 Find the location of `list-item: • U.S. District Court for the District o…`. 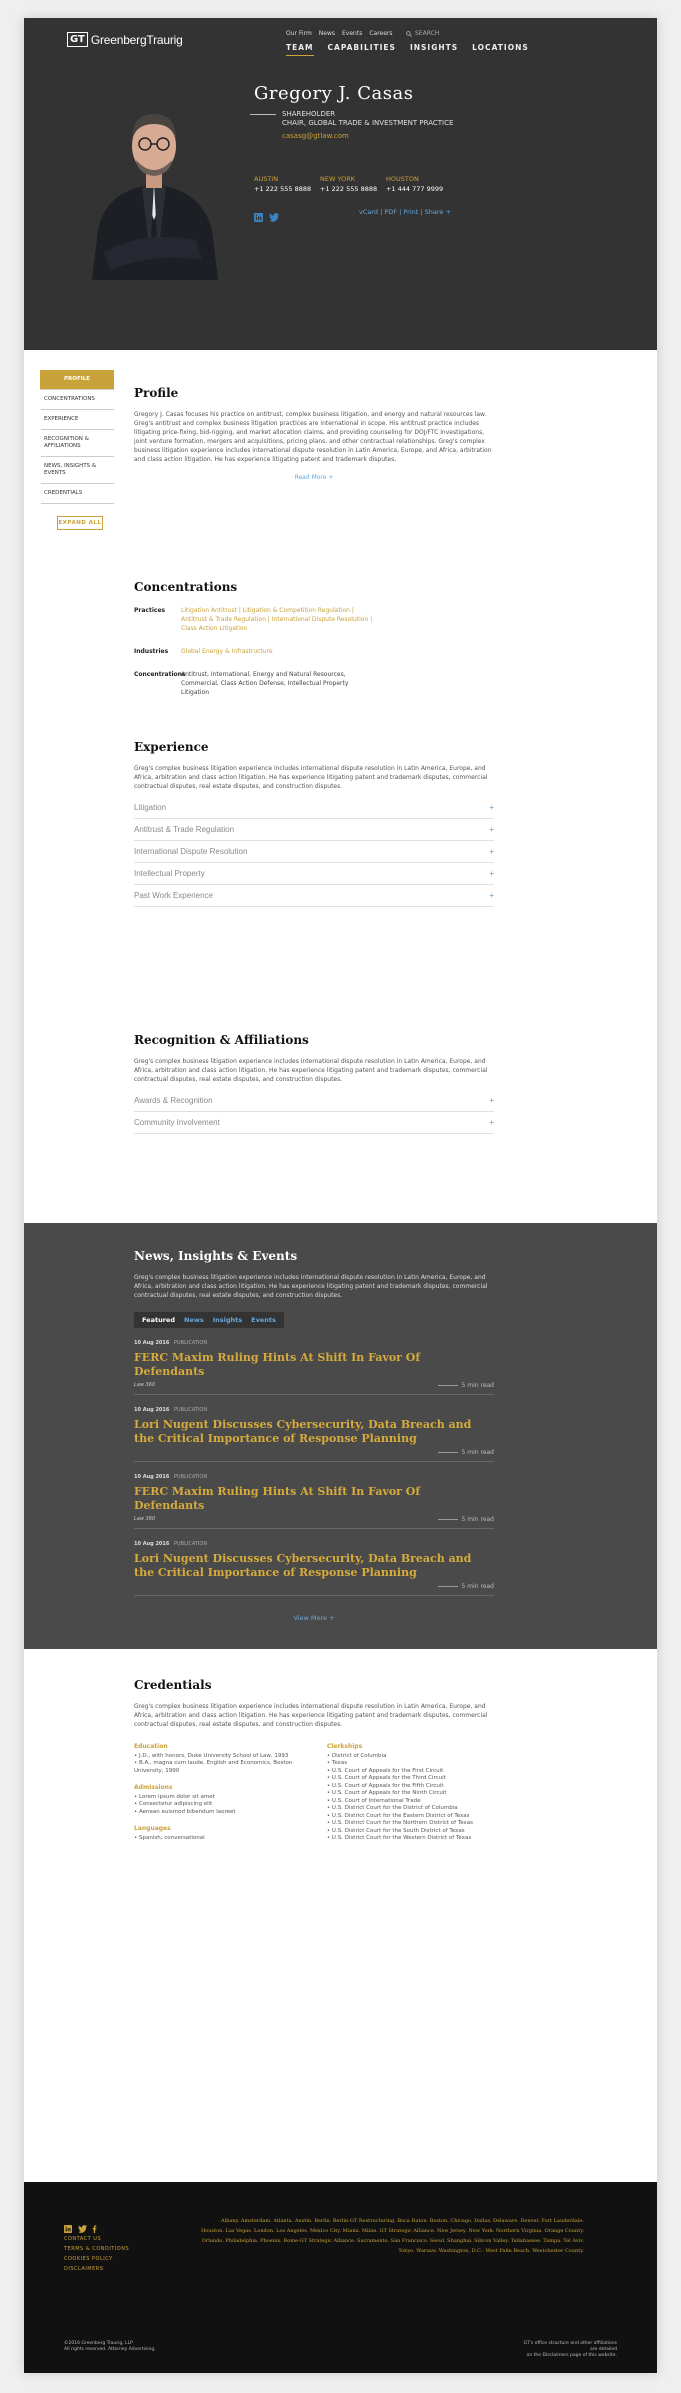

list-item: • U.S. District Court for the District o… is located at coordinates (392, 1808).